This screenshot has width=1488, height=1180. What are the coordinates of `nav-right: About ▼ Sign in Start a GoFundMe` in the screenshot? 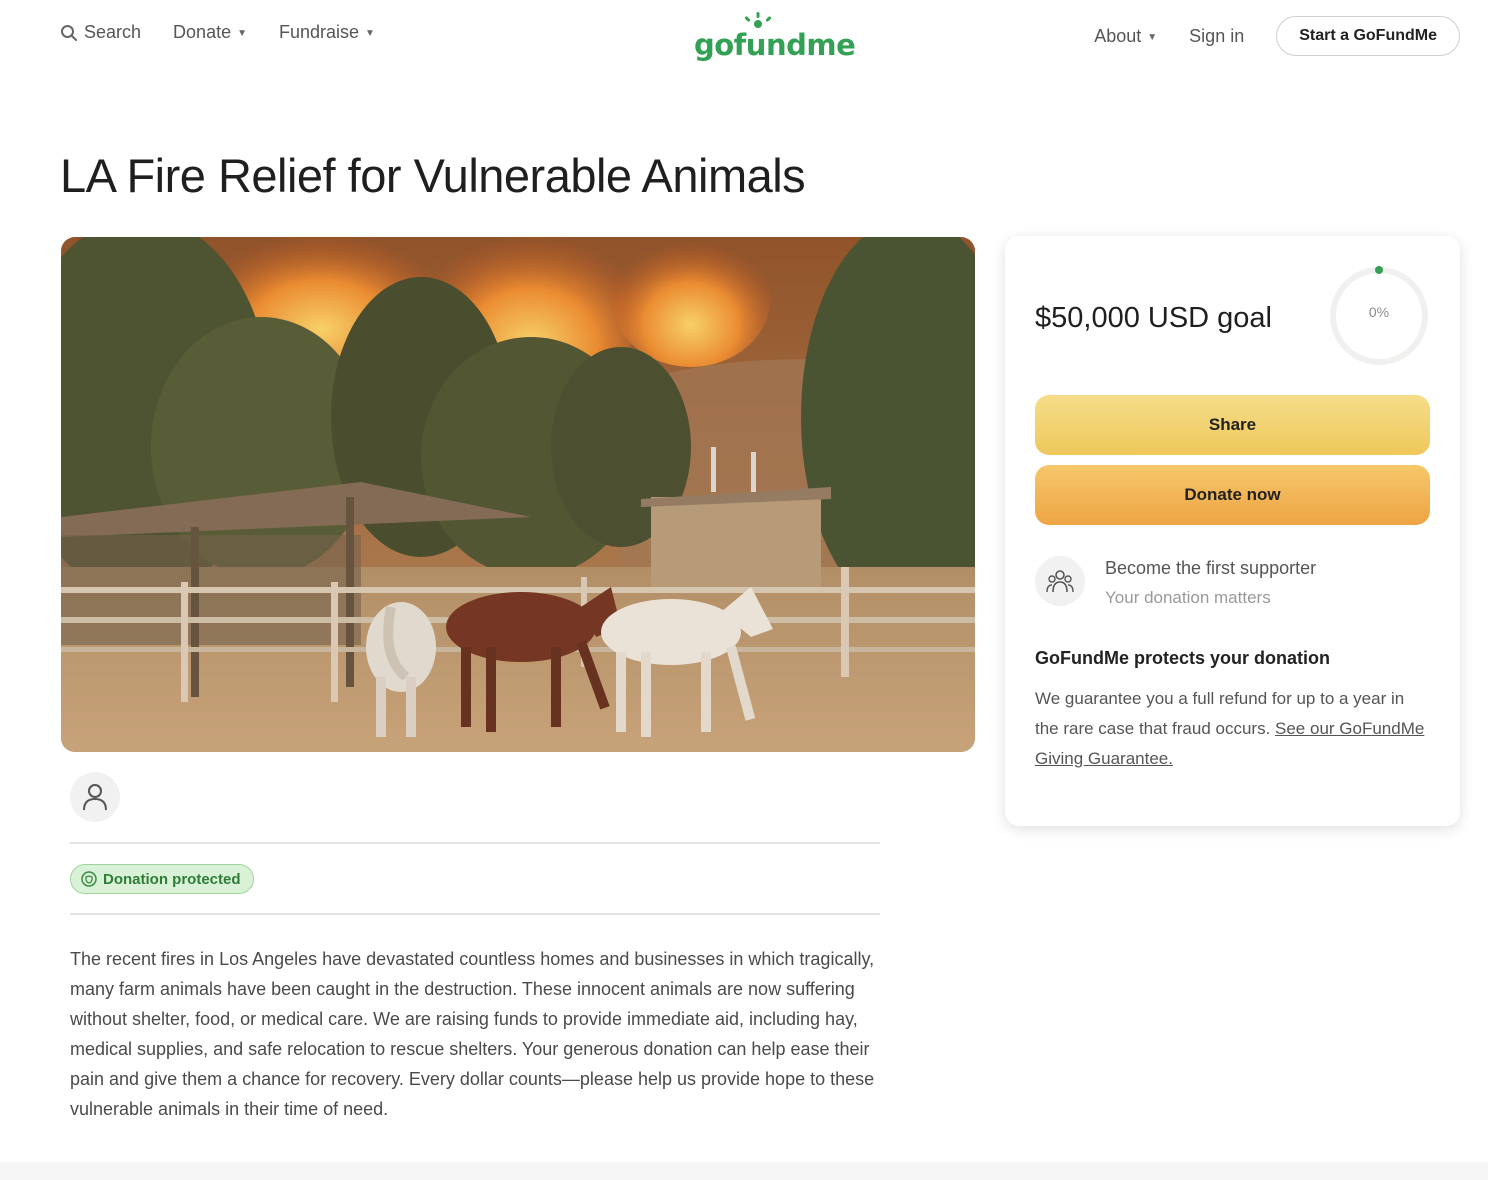 It's located at (1277, 36).